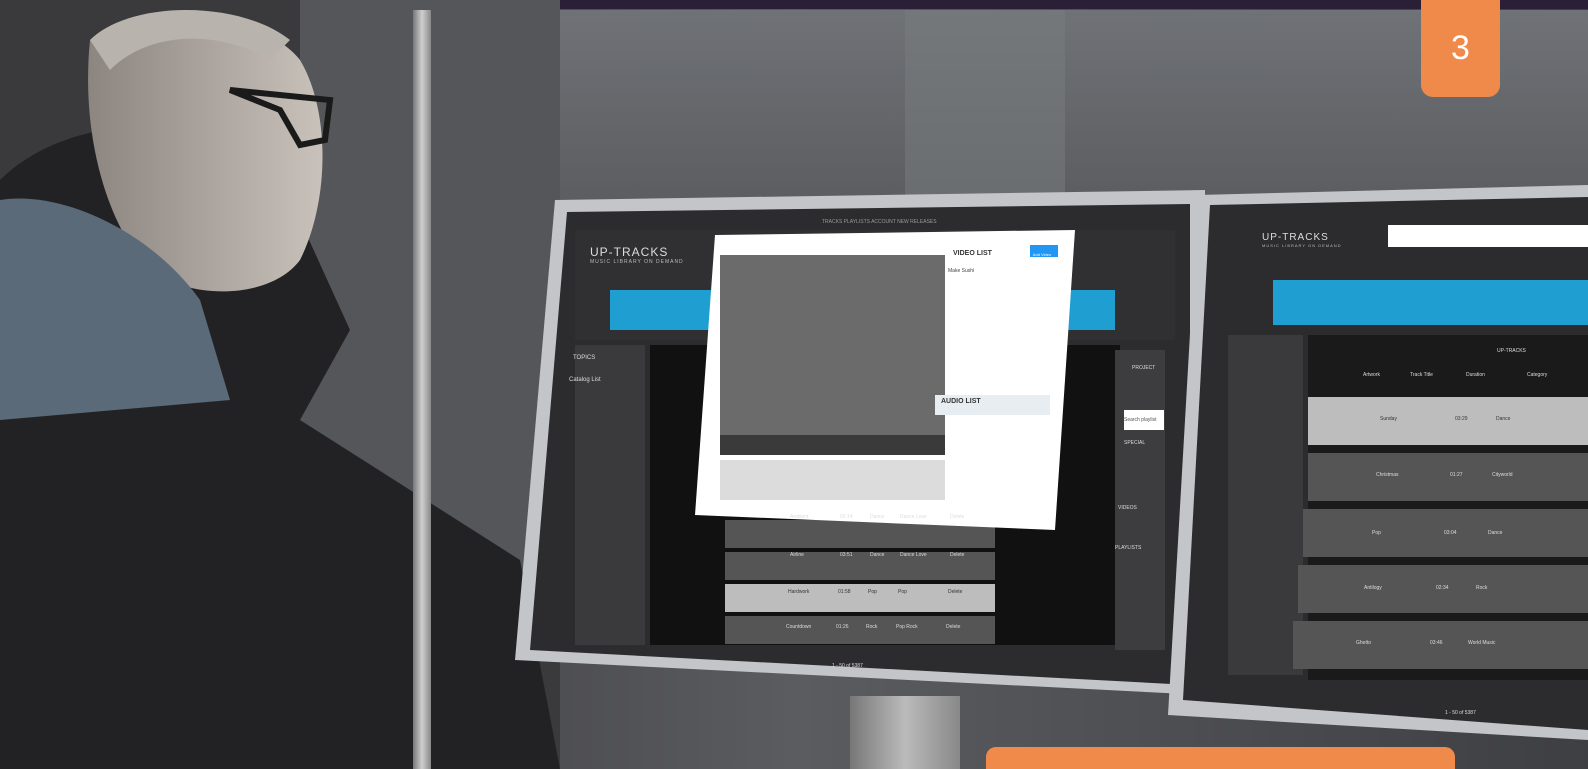  What do you see at coordinates (1537, 375) in the screenshot?
I see `table-column-category: Category` at bounding box center [1537, 375].